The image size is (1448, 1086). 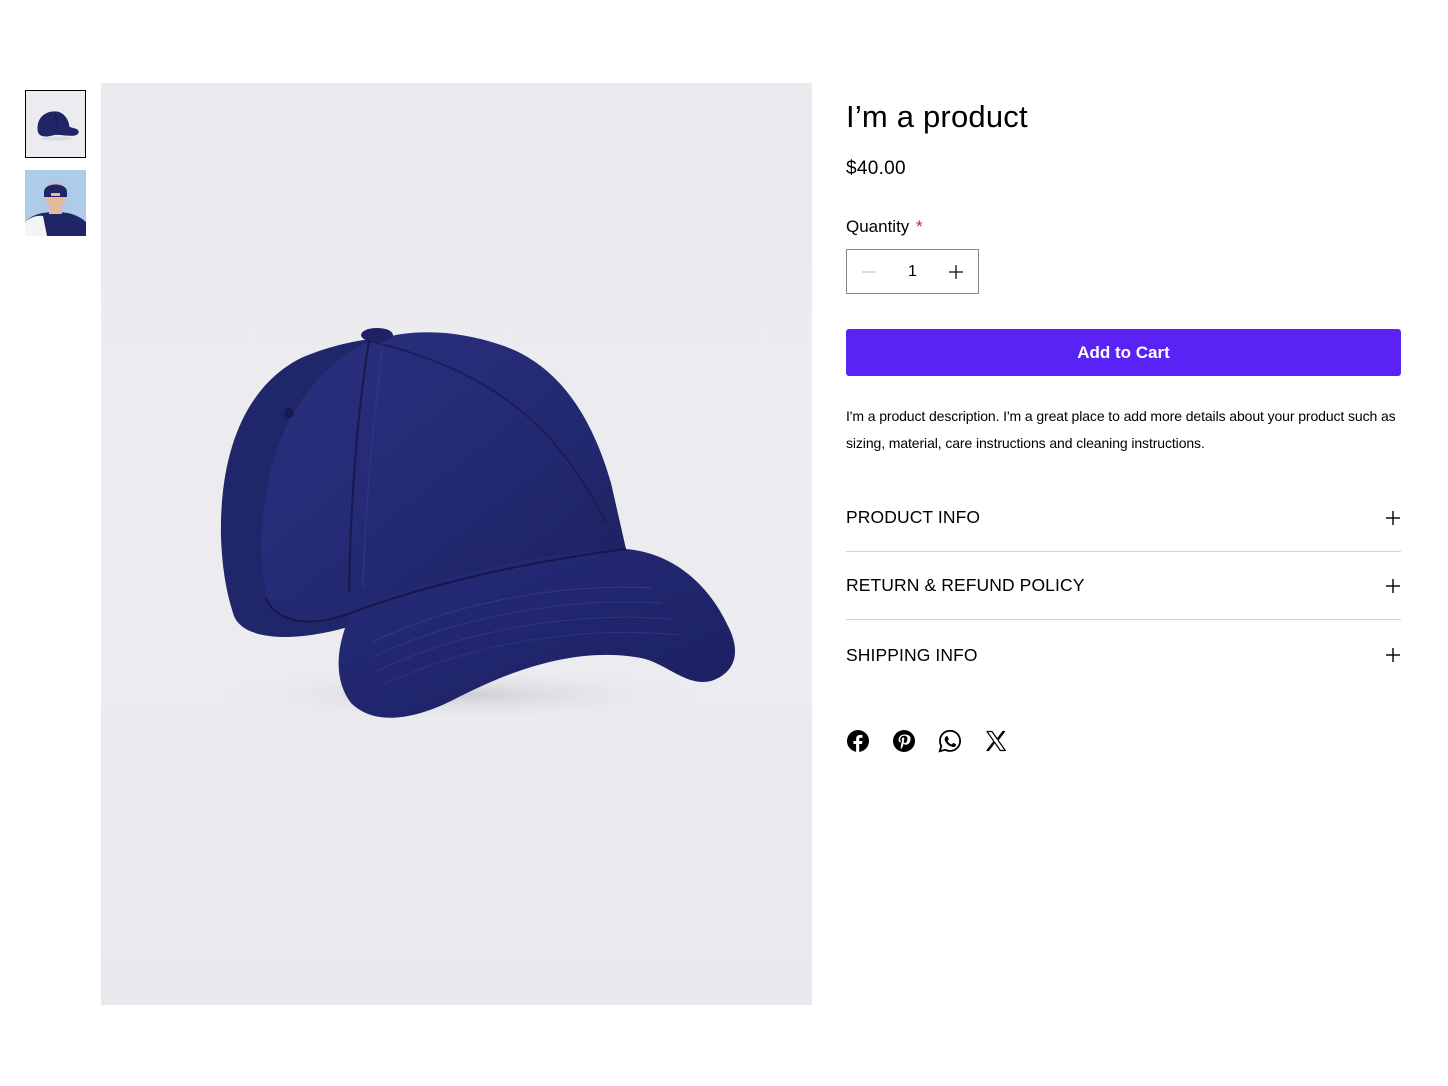 I want to click on social-share-bar, so click(x=927, y=741).